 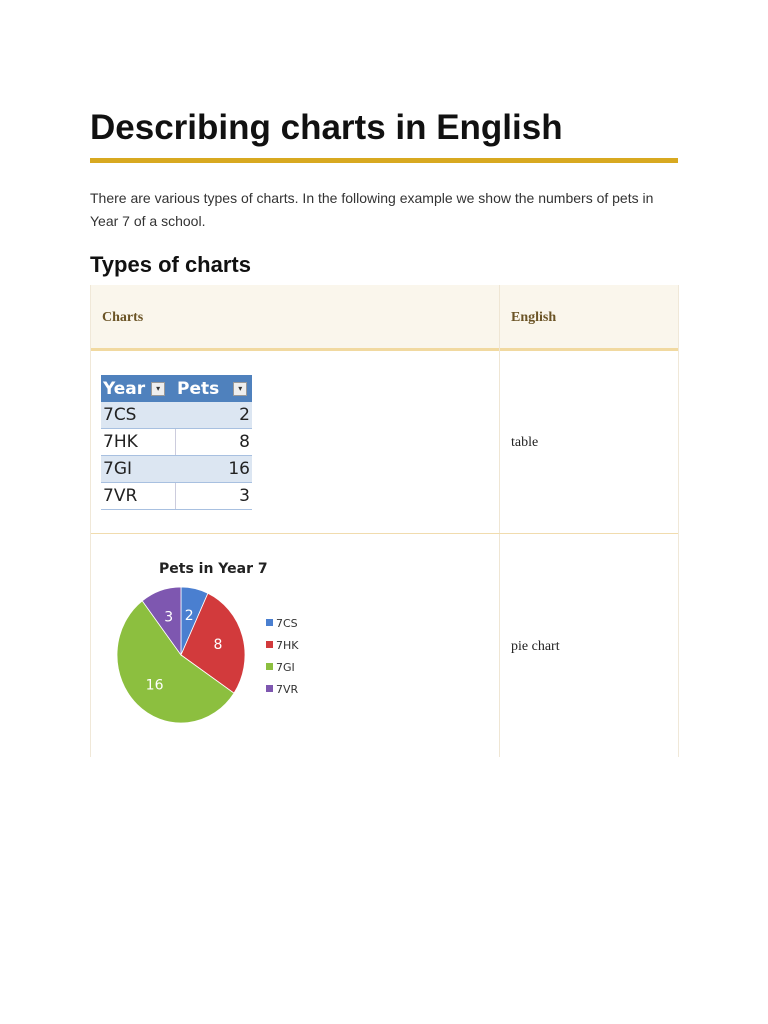 What do you see at coordinates (213, 496) in the screenshot?
I see `excel-cell: 3` at bounding box center [213, 496].